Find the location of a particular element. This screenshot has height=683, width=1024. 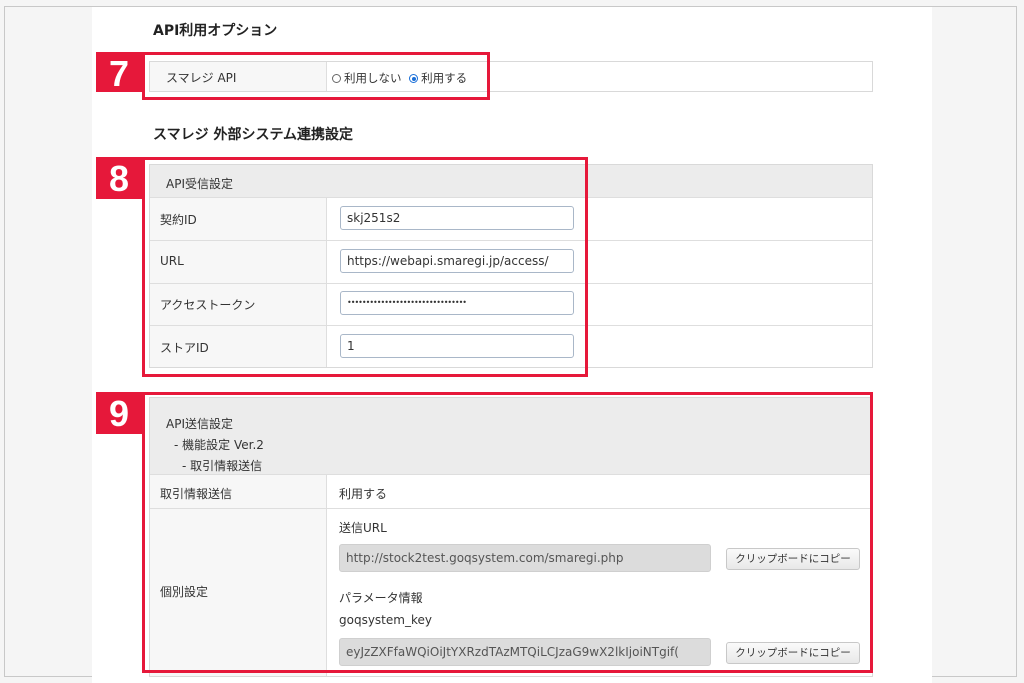

annotation-badge-9: 9 is located at coordinates (119, 413).